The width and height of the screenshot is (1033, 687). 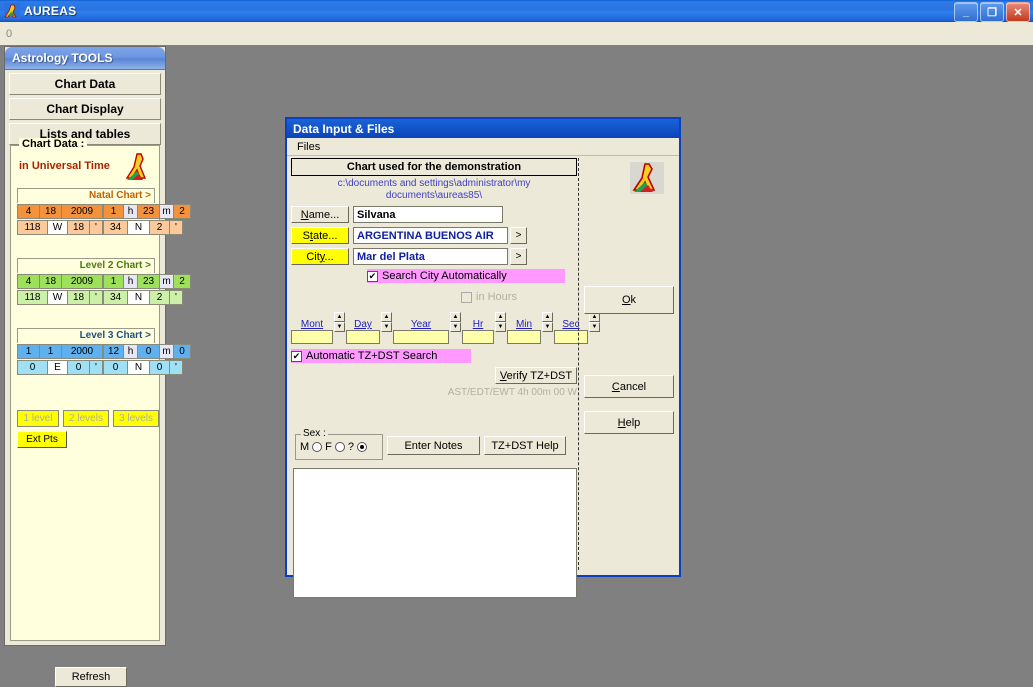 I want to click on spinner-label: Day, so click(x=363, y=324).